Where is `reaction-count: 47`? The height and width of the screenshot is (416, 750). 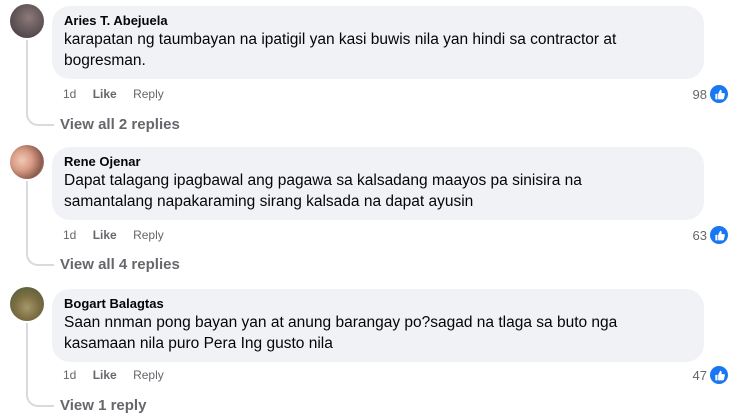 reaction-count: 47 is located at coordinates (710, 375).